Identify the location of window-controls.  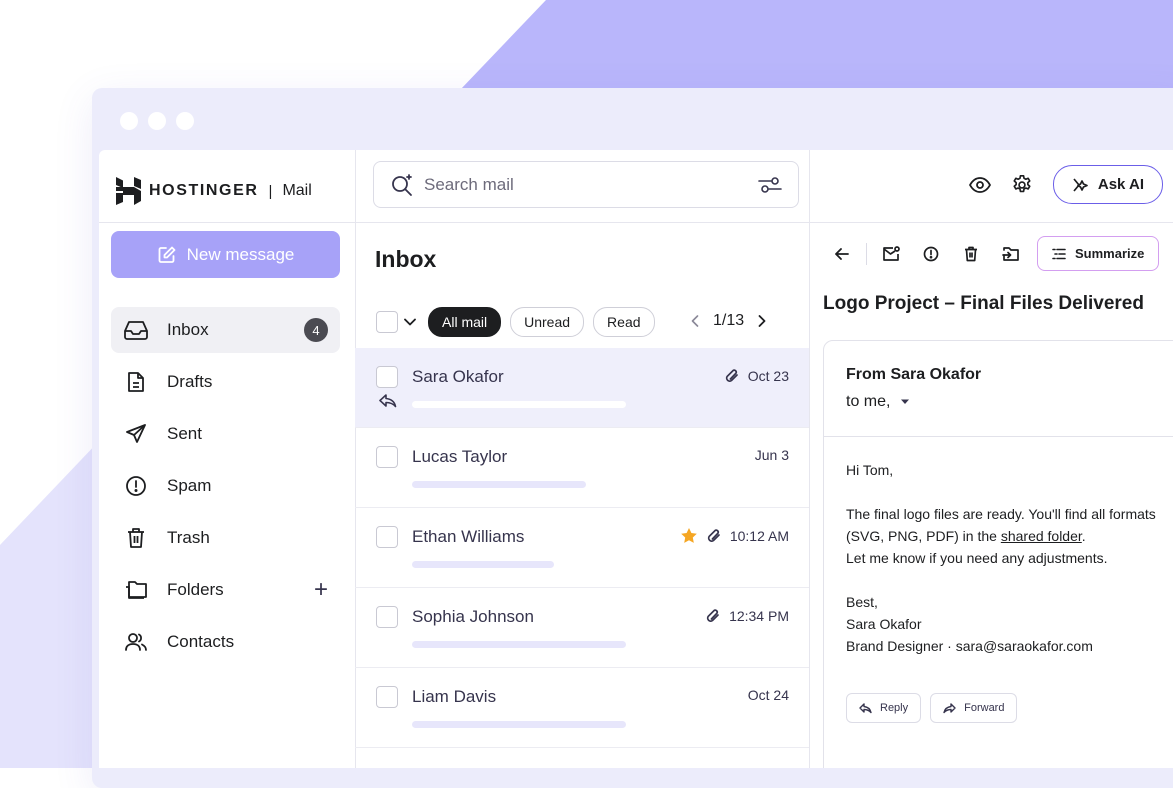
(157, 121).